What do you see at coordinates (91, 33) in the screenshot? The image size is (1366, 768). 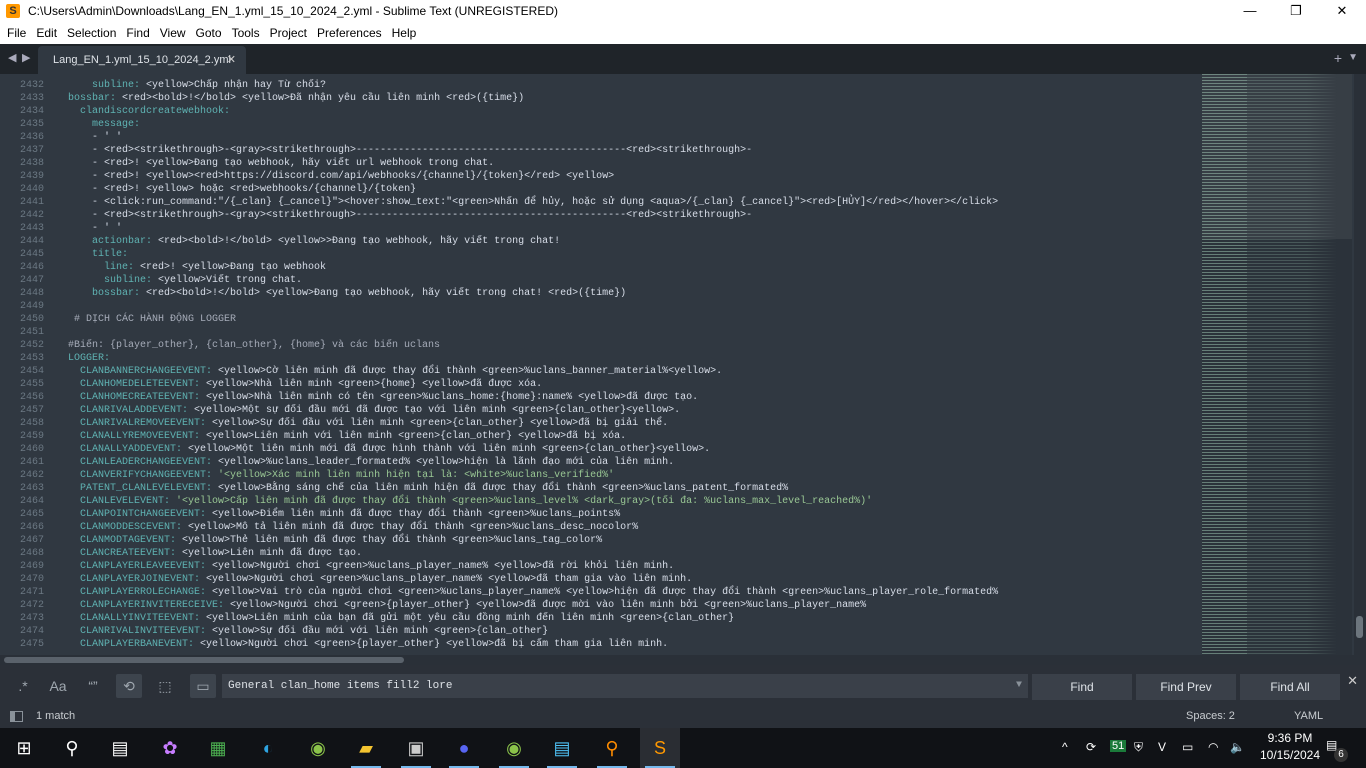 I see `menu-selection: Selection` at bounding box center [91, 33].